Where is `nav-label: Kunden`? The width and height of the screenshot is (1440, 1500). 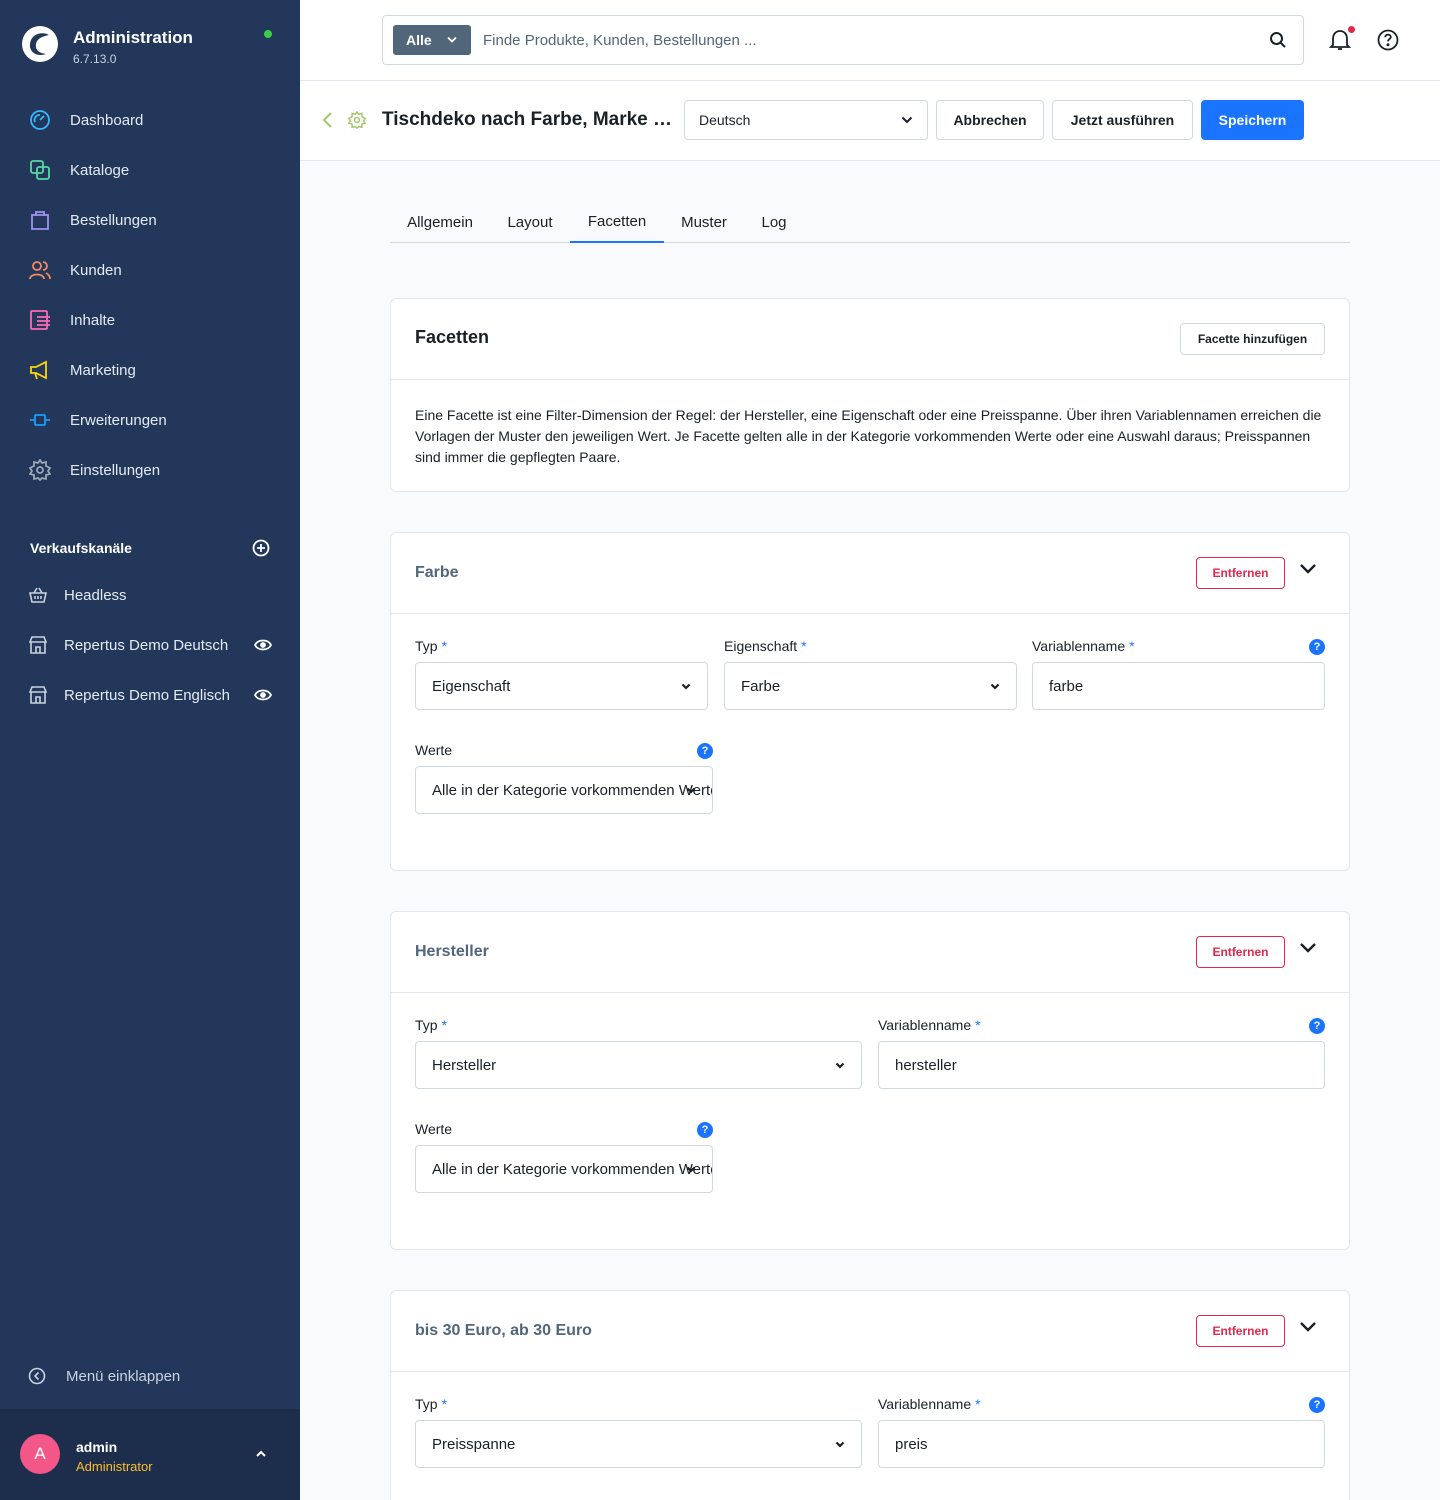
nav-label: Kunden is located at coordinates (96, 270).